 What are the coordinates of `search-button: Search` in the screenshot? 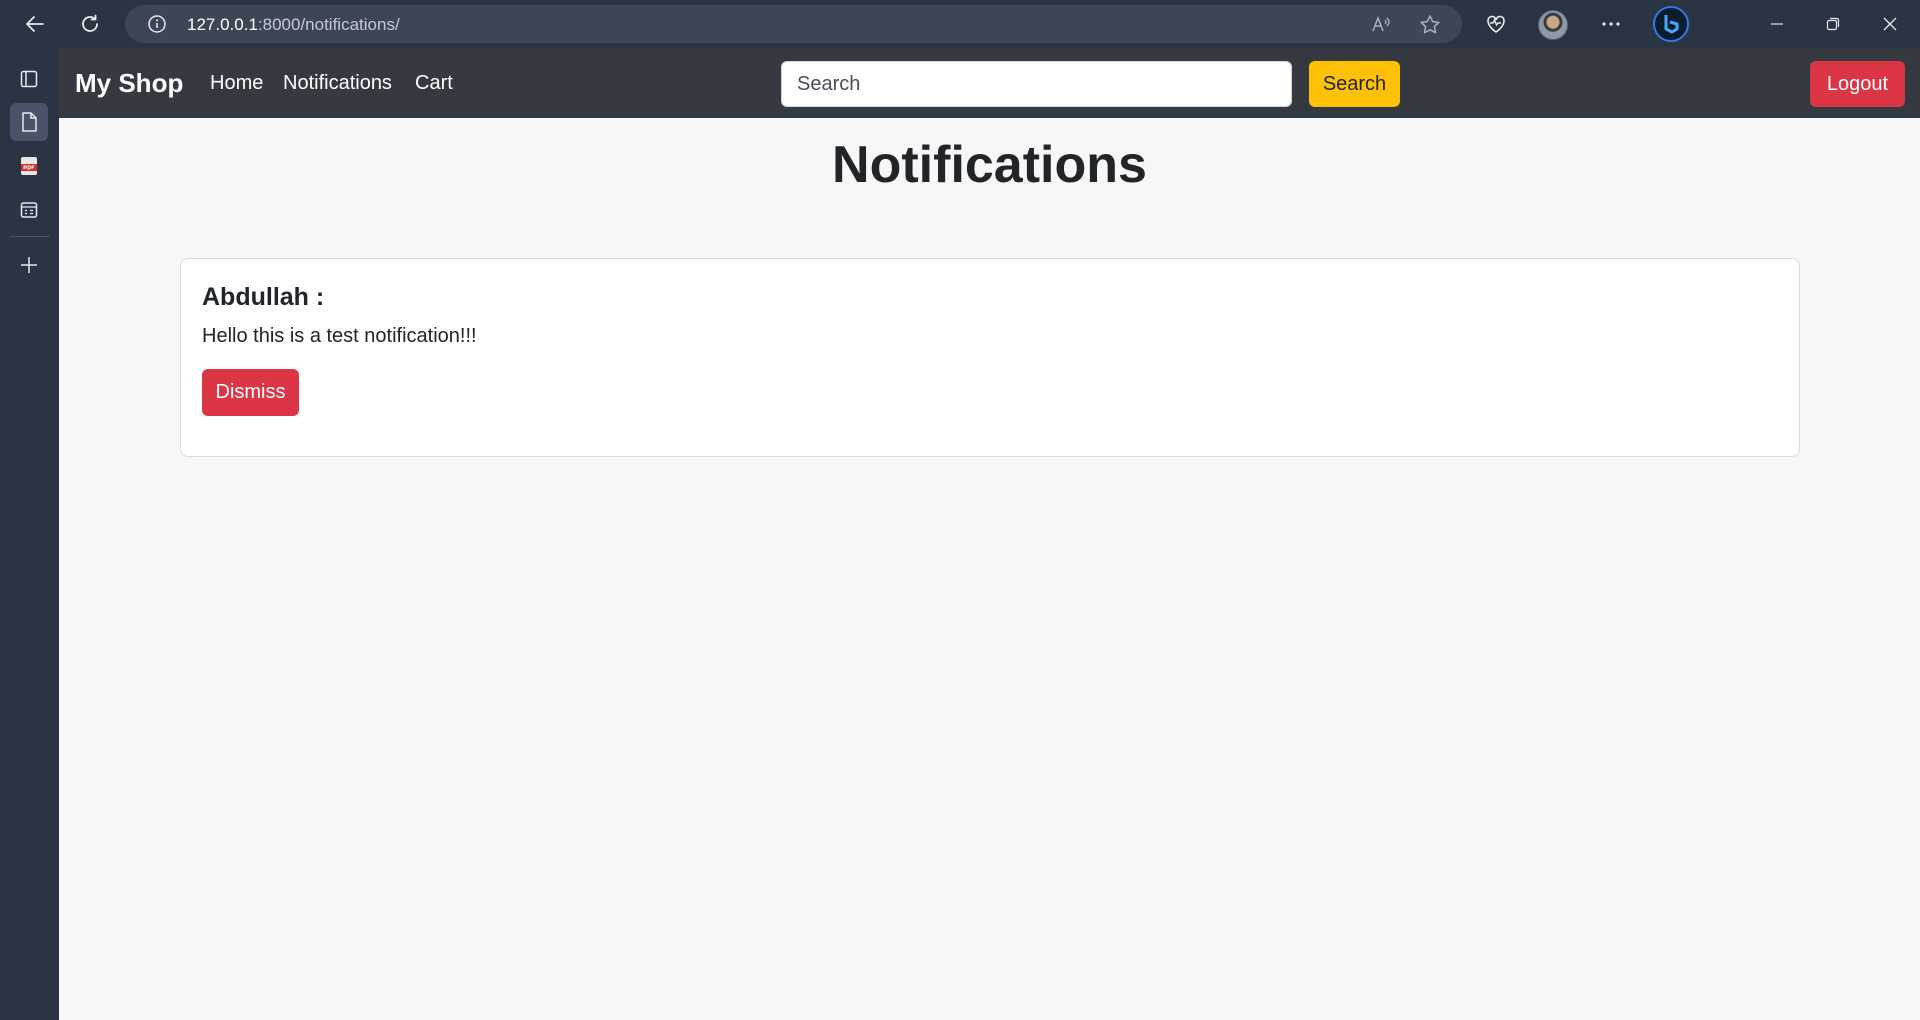 It's located at (1354, 84).